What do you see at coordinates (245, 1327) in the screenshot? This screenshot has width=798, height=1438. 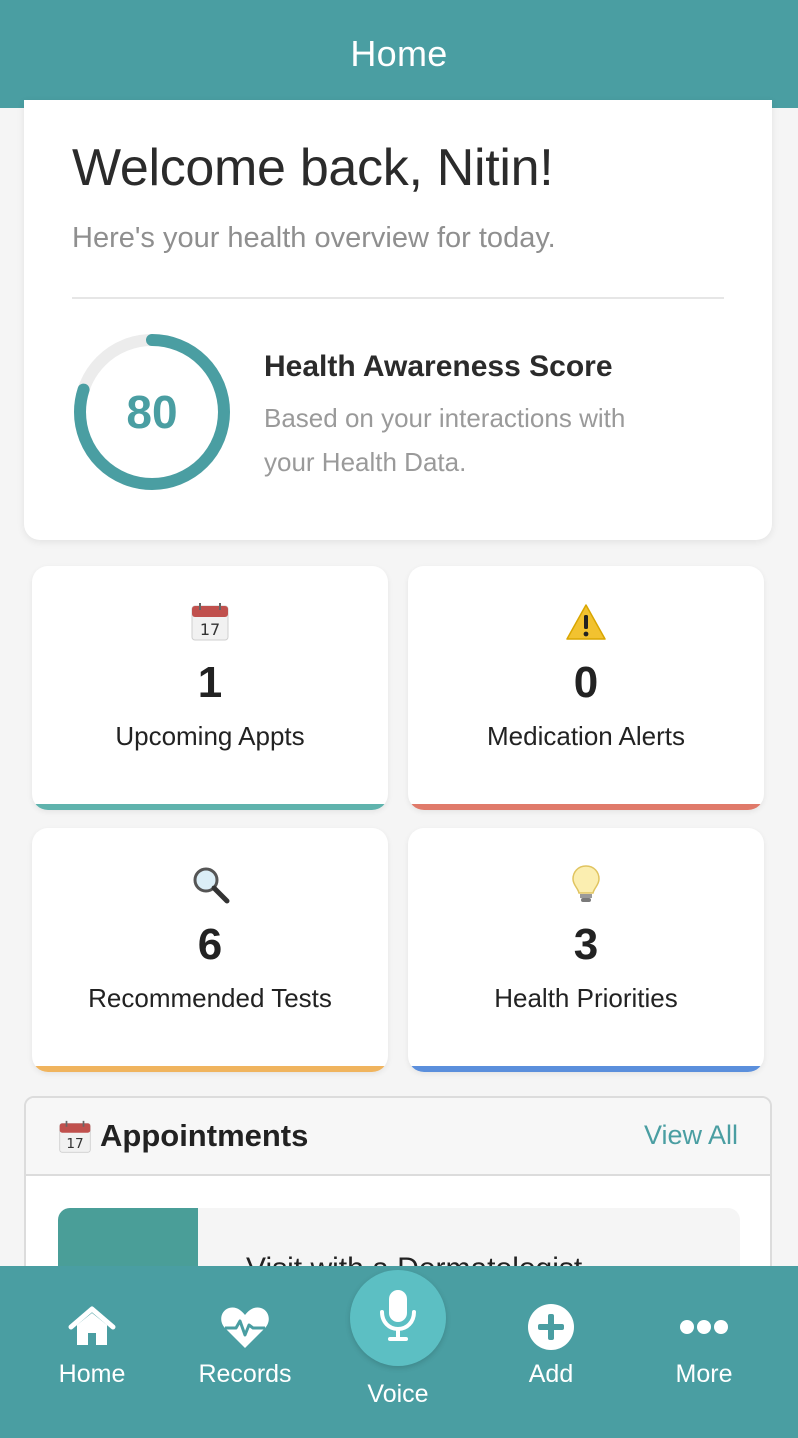 I see `heartbeat-icon` at bounding box center [245, 1327].